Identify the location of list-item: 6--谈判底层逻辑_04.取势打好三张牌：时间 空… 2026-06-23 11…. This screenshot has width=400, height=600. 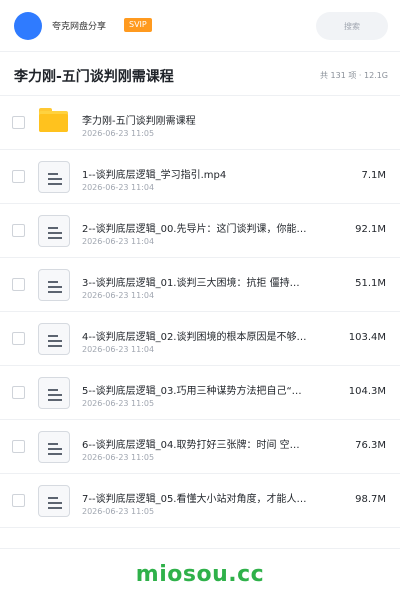
(200, 447).